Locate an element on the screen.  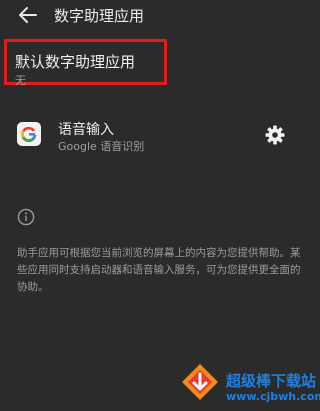
watermark-url: www.cjbwh.com is located at coordinates (273, 396).